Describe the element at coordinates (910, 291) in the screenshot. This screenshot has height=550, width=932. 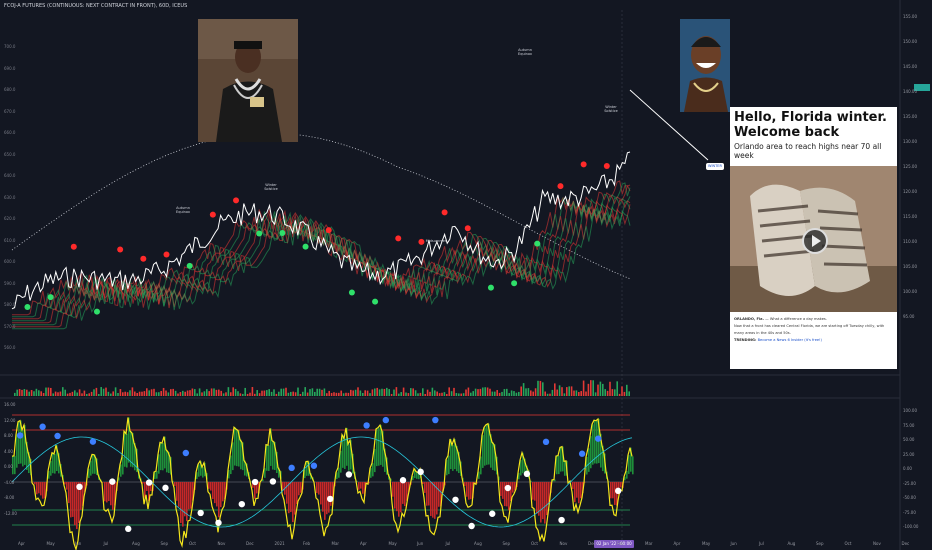
I see `price-axis-label: 100.00` at that location.